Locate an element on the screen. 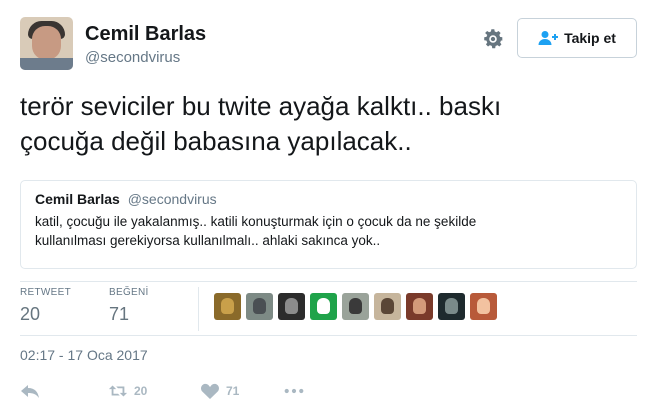  add-user-icon is located at coordinates (548, 38).